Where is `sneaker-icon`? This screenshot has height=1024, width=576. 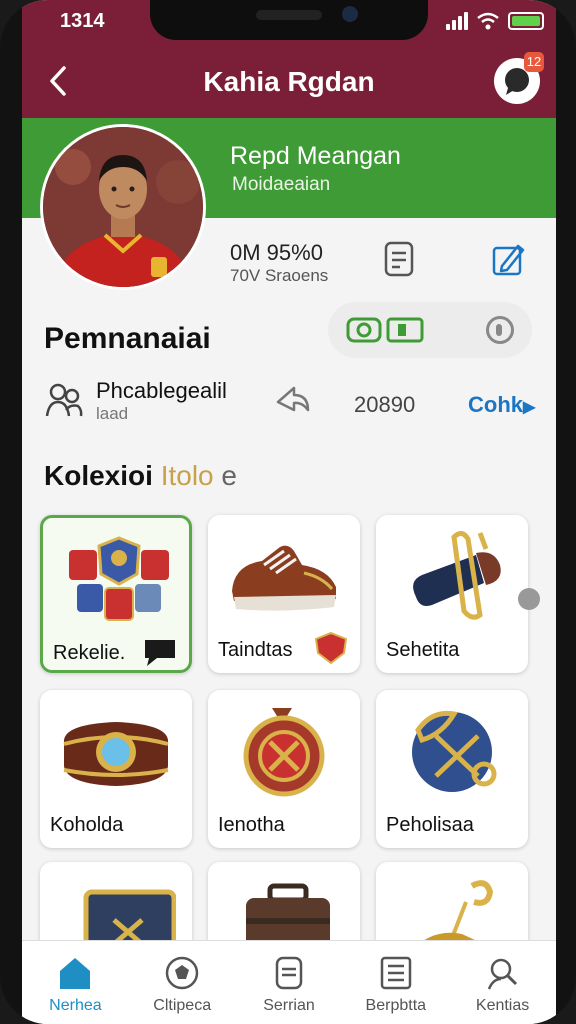 sneaker-icon is located at coordinates (284, 578).